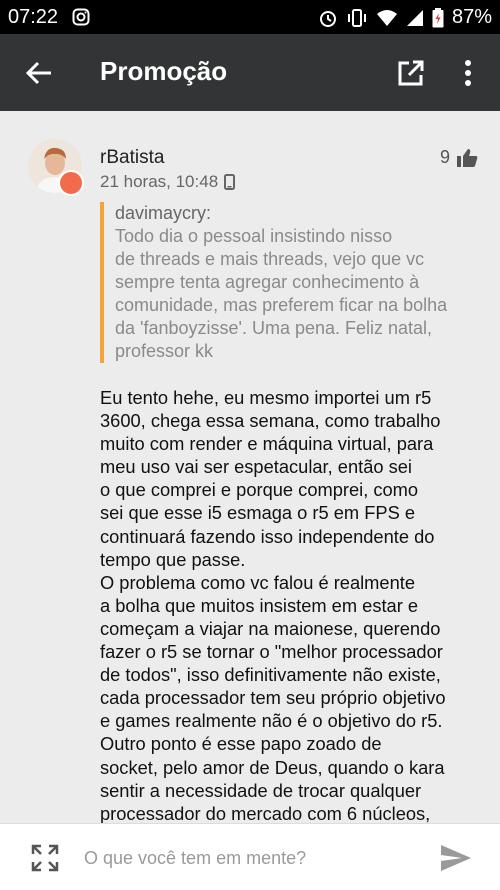  What do you see at coordinates (241, 744) in the screenshot?
I see `body-line: Outro ponto é esse papo zoado de` at bounding box center [241, 744].